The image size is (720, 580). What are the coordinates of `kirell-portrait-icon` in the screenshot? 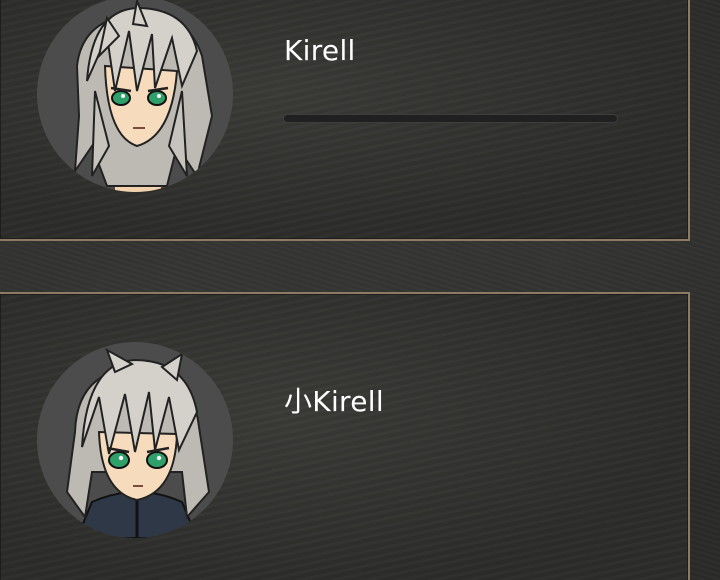 It's located at (135, 96).